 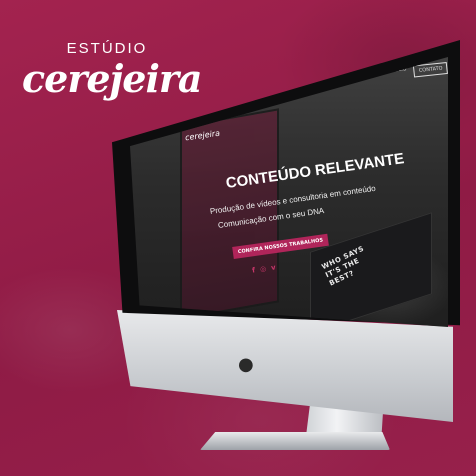 I want to click on facebook-icon: f, so click(x=254, y=270).